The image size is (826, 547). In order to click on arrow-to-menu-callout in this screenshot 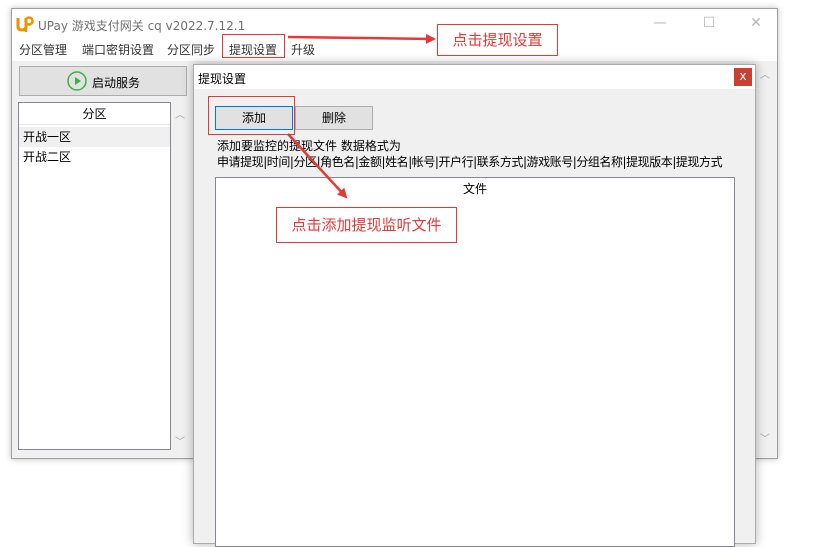, I will do `click(361, 38)`.